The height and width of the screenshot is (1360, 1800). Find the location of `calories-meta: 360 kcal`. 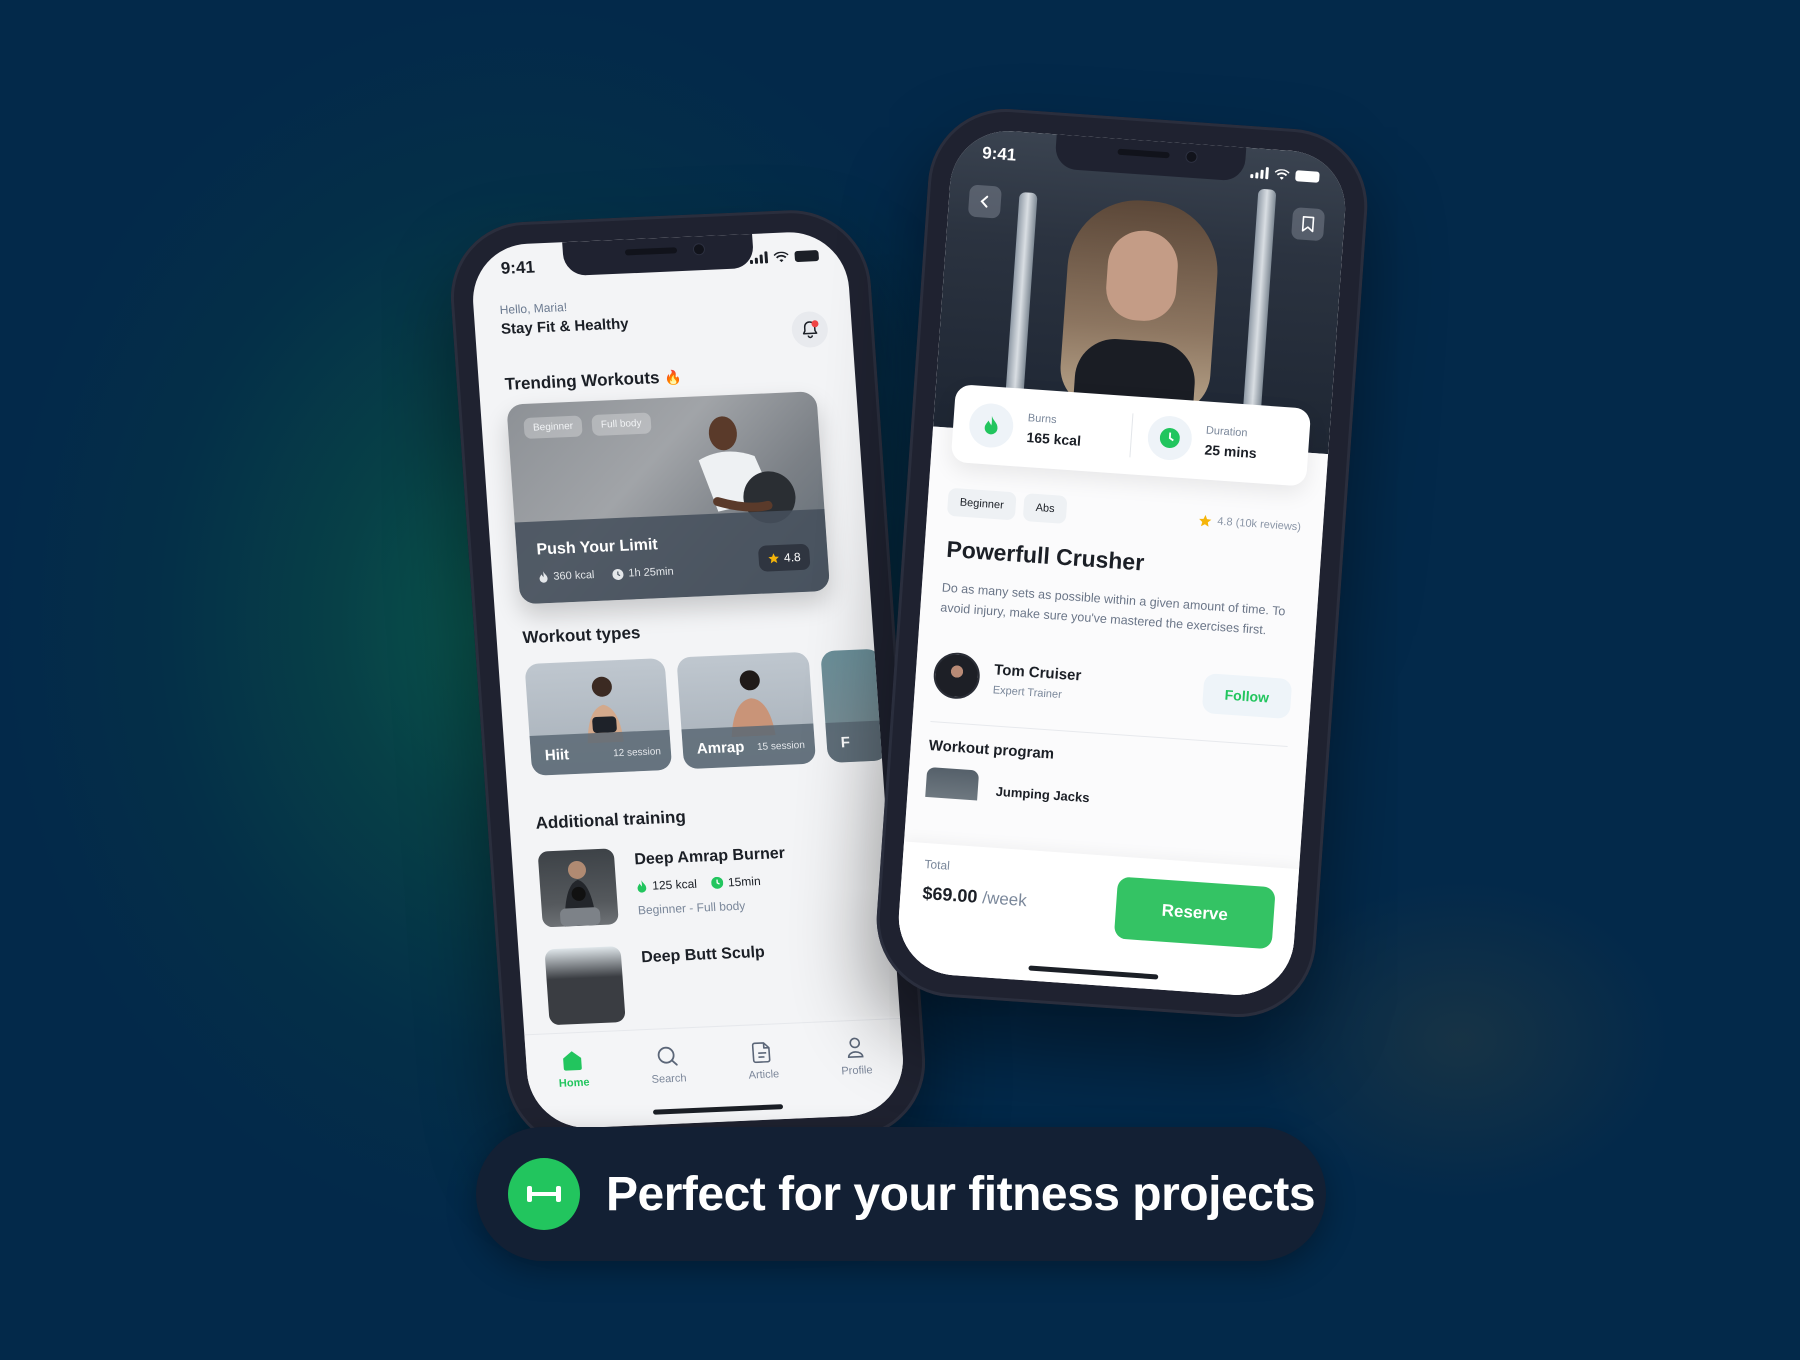

calories-meta: 360 kcal is located at coordinates (566, 576).